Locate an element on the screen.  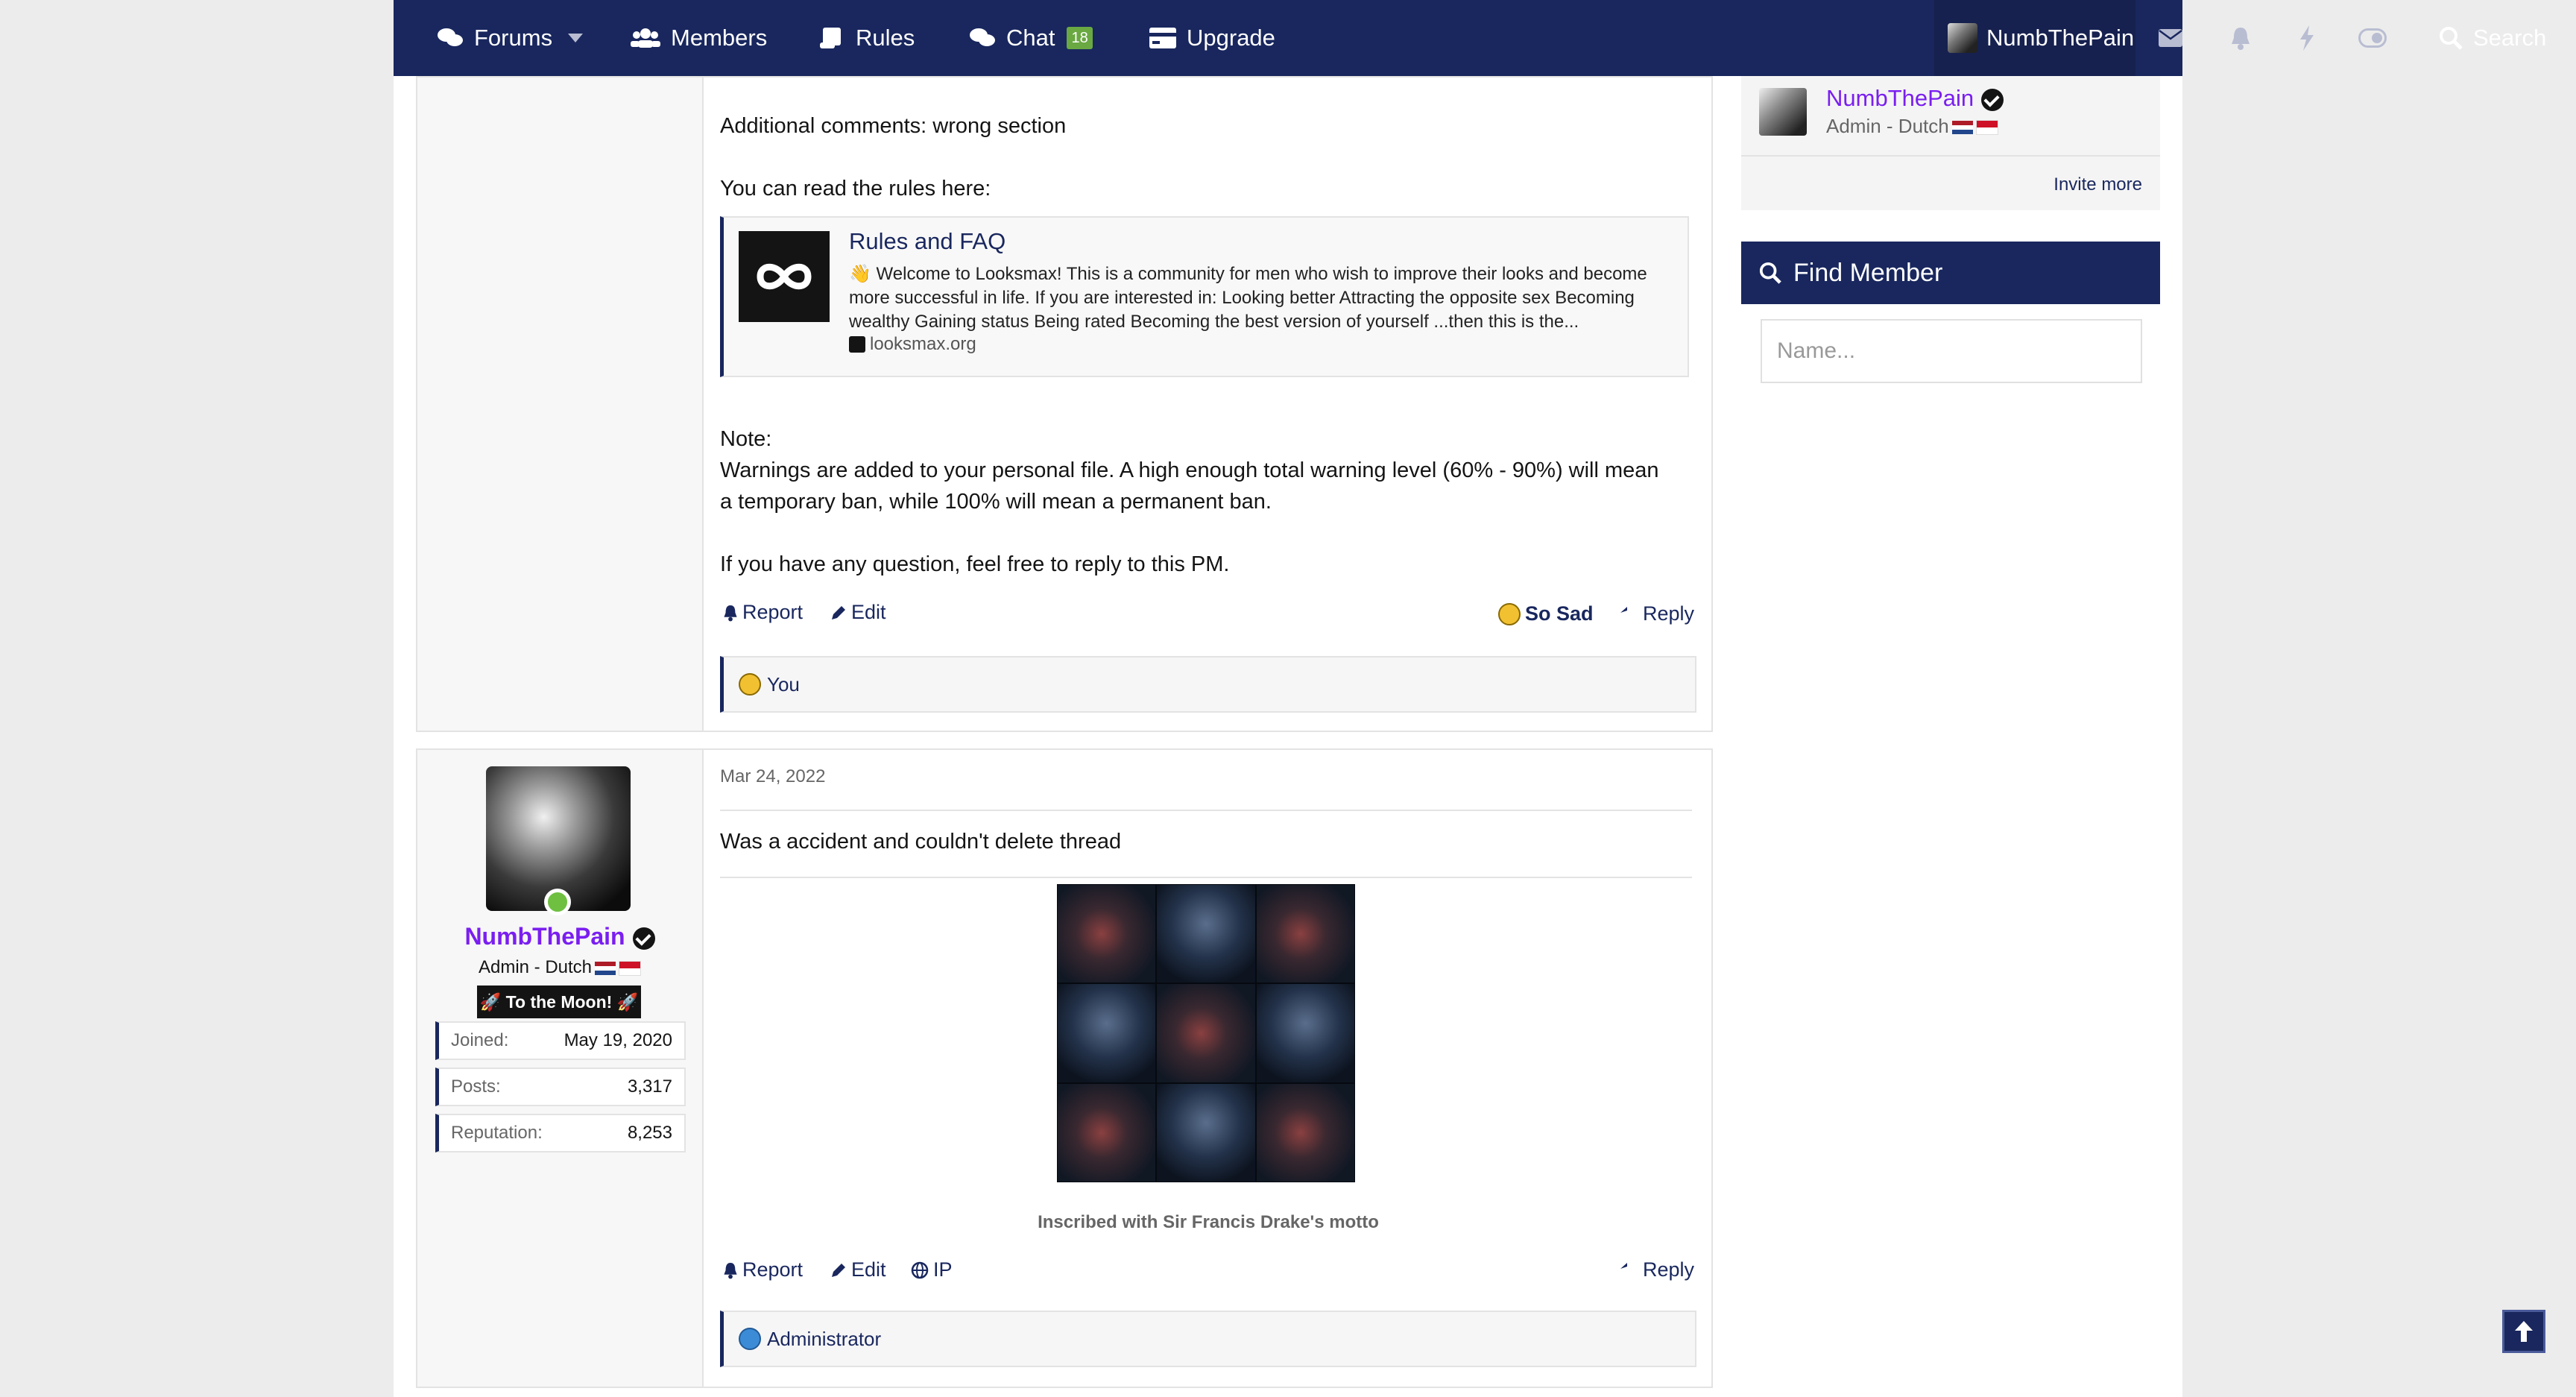
post-author-name: NumbThePain is located at coordinates (559, 937).